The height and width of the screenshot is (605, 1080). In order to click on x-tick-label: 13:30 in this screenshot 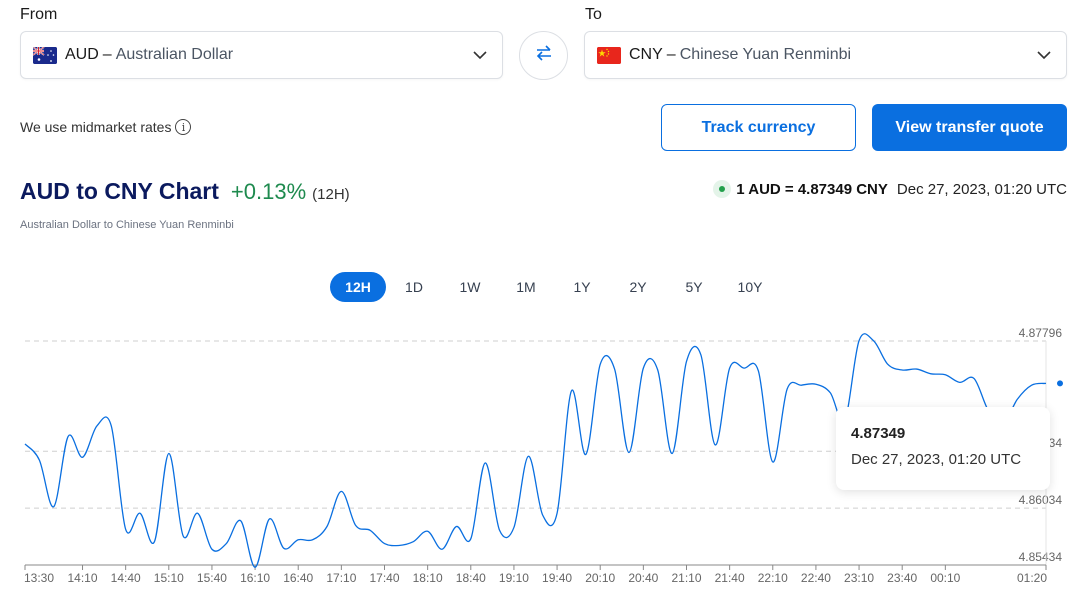, I will do `click(39, 578)`.